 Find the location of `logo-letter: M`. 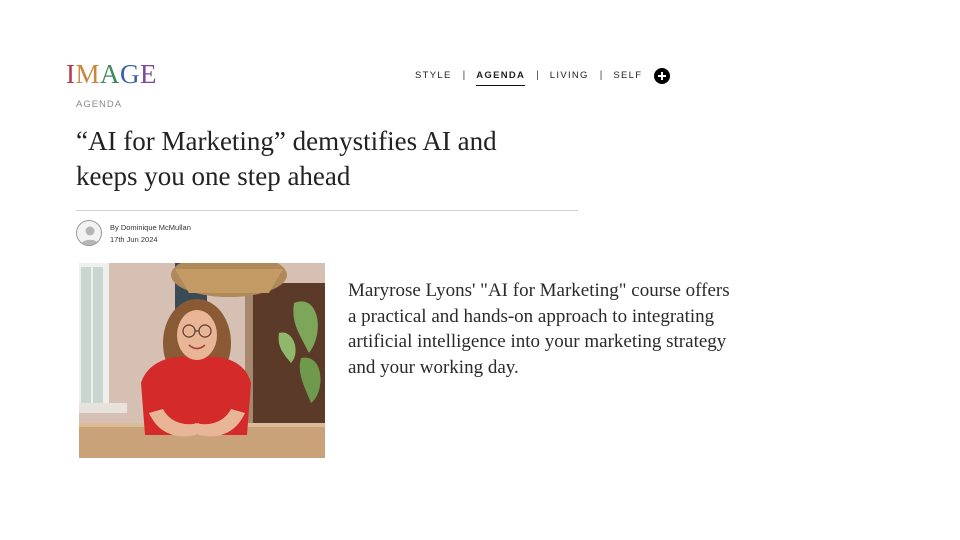

logo-letter: M is located at coordinates (88, 74).